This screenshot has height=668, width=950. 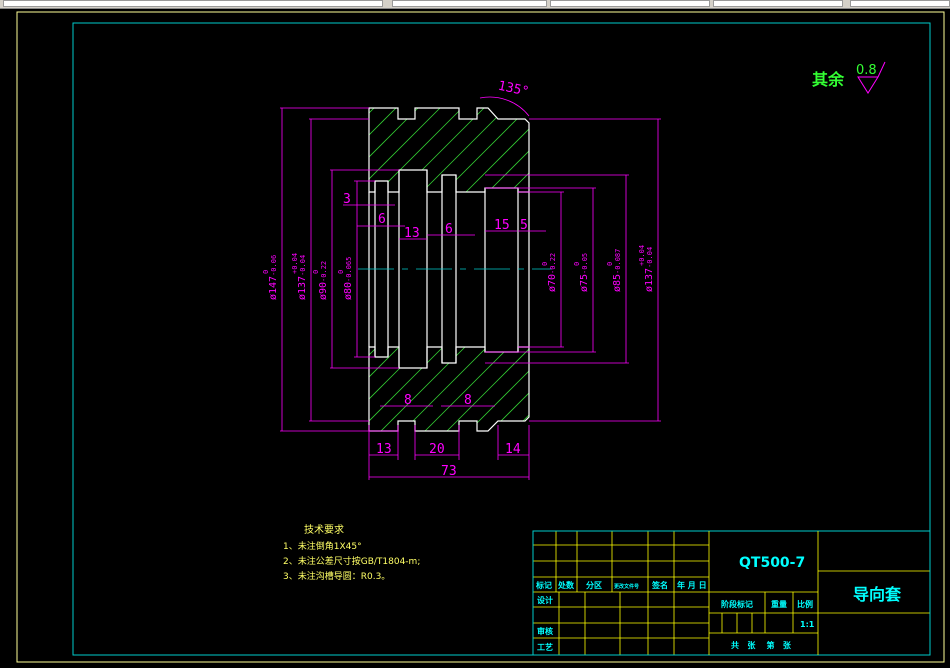 What do you see at coordinates (807, 624) in the screenshot?
I see `scale-value: 1:1` at bounding box center [807, 624].